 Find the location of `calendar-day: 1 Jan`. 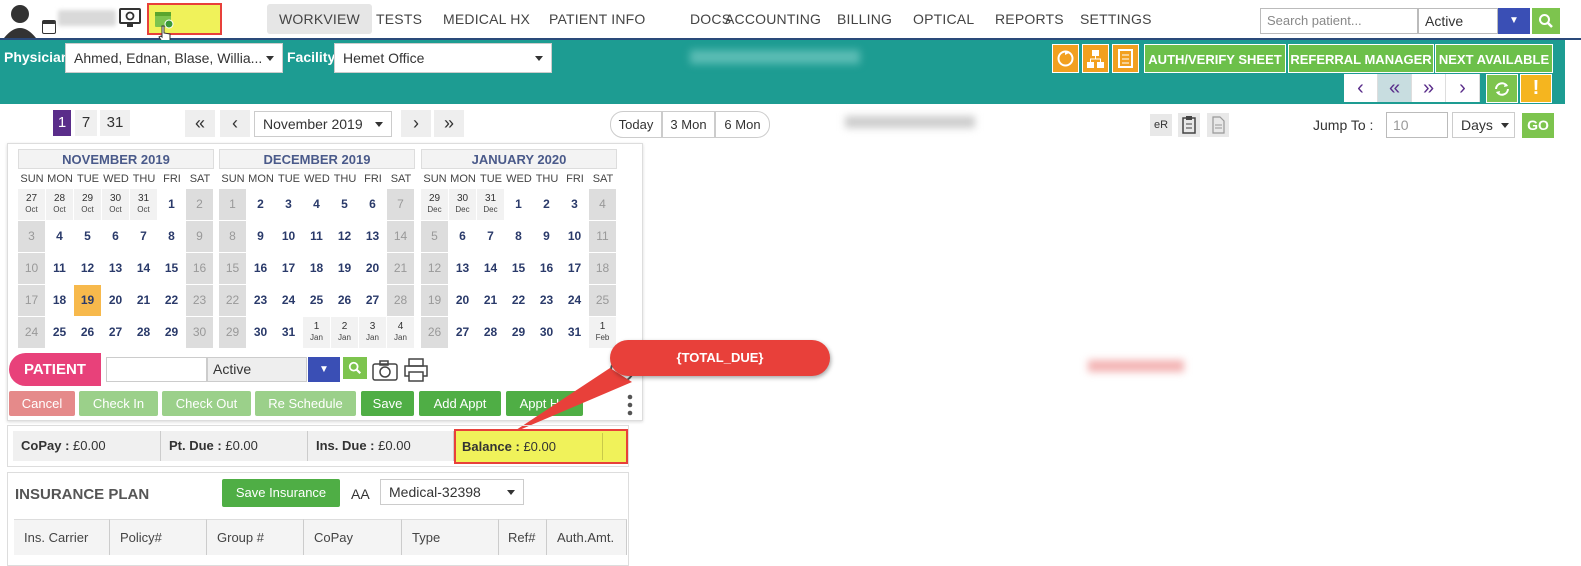

calendar-day: 1 Jan is located at coordinates (317, 332).